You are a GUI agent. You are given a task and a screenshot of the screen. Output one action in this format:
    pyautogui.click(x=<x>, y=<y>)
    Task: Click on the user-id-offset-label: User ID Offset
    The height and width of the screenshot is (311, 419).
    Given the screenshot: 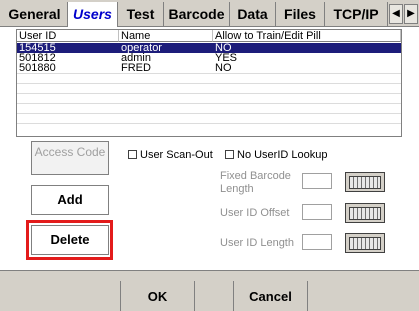 What is the action you would take?
    pyautogui.click(x=255, y=213)
    